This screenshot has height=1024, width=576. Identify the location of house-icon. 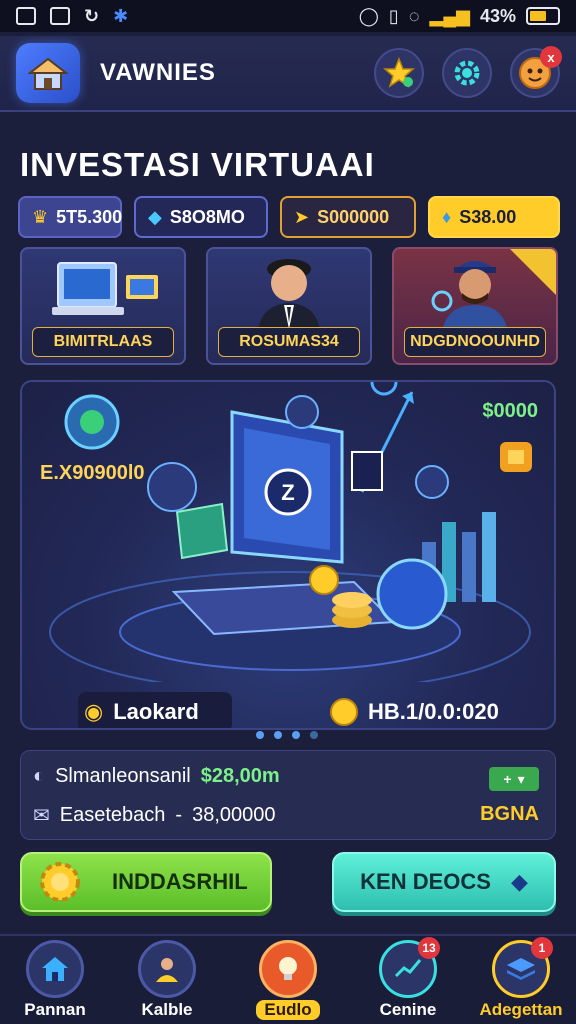
(48, 73).